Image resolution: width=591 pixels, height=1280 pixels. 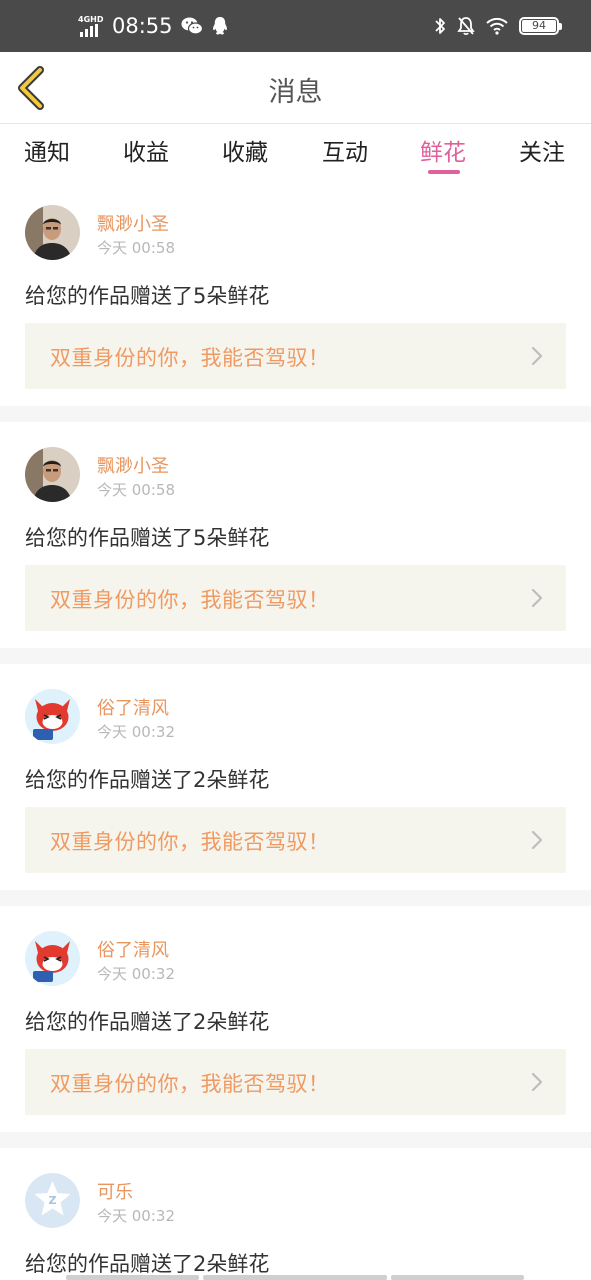 I want to click on page-title: 消息, so click(x=295, y=92).